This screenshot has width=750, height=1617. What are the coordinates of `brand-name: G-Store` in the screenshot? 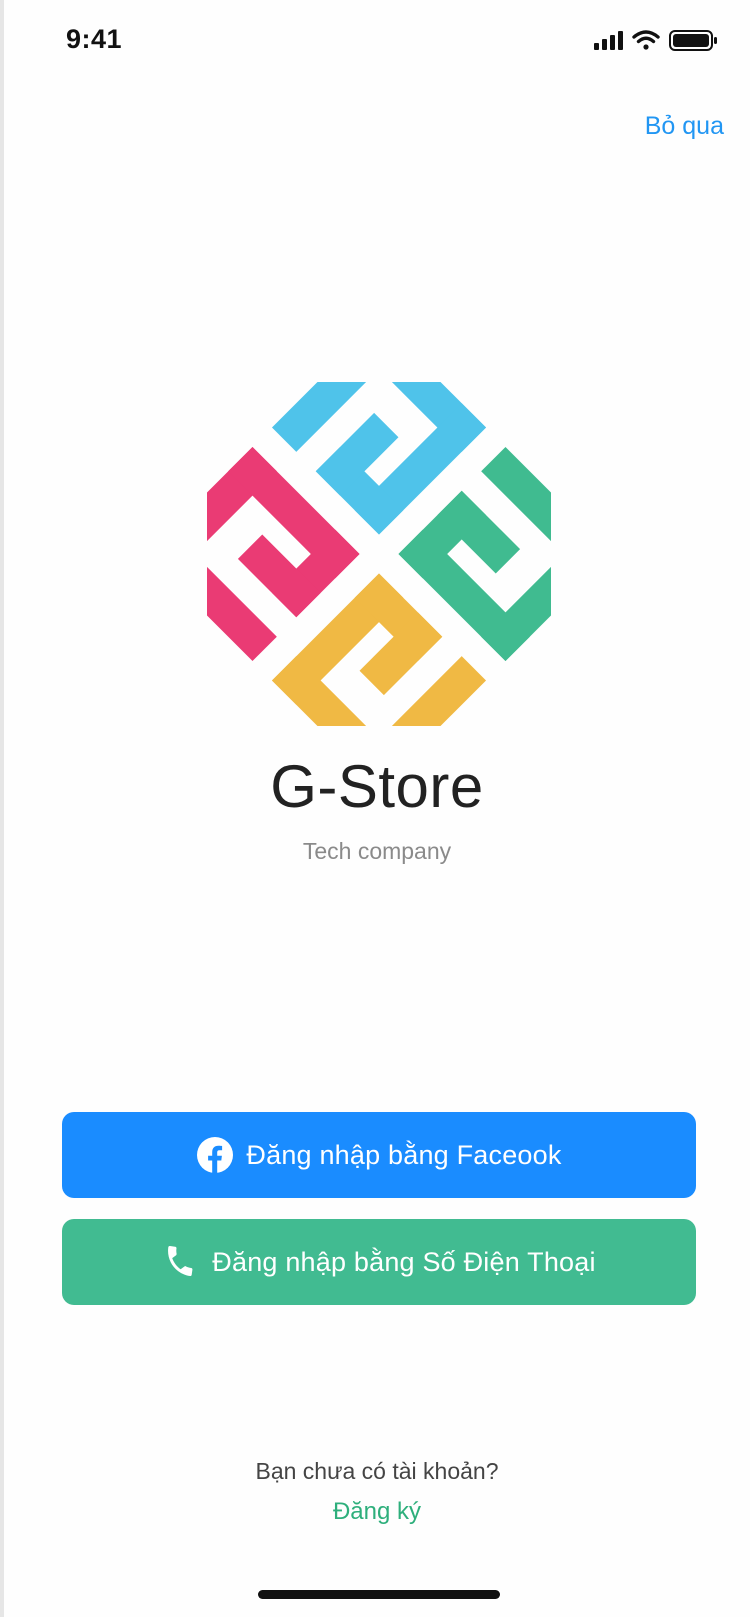 It's located at (377, 786).